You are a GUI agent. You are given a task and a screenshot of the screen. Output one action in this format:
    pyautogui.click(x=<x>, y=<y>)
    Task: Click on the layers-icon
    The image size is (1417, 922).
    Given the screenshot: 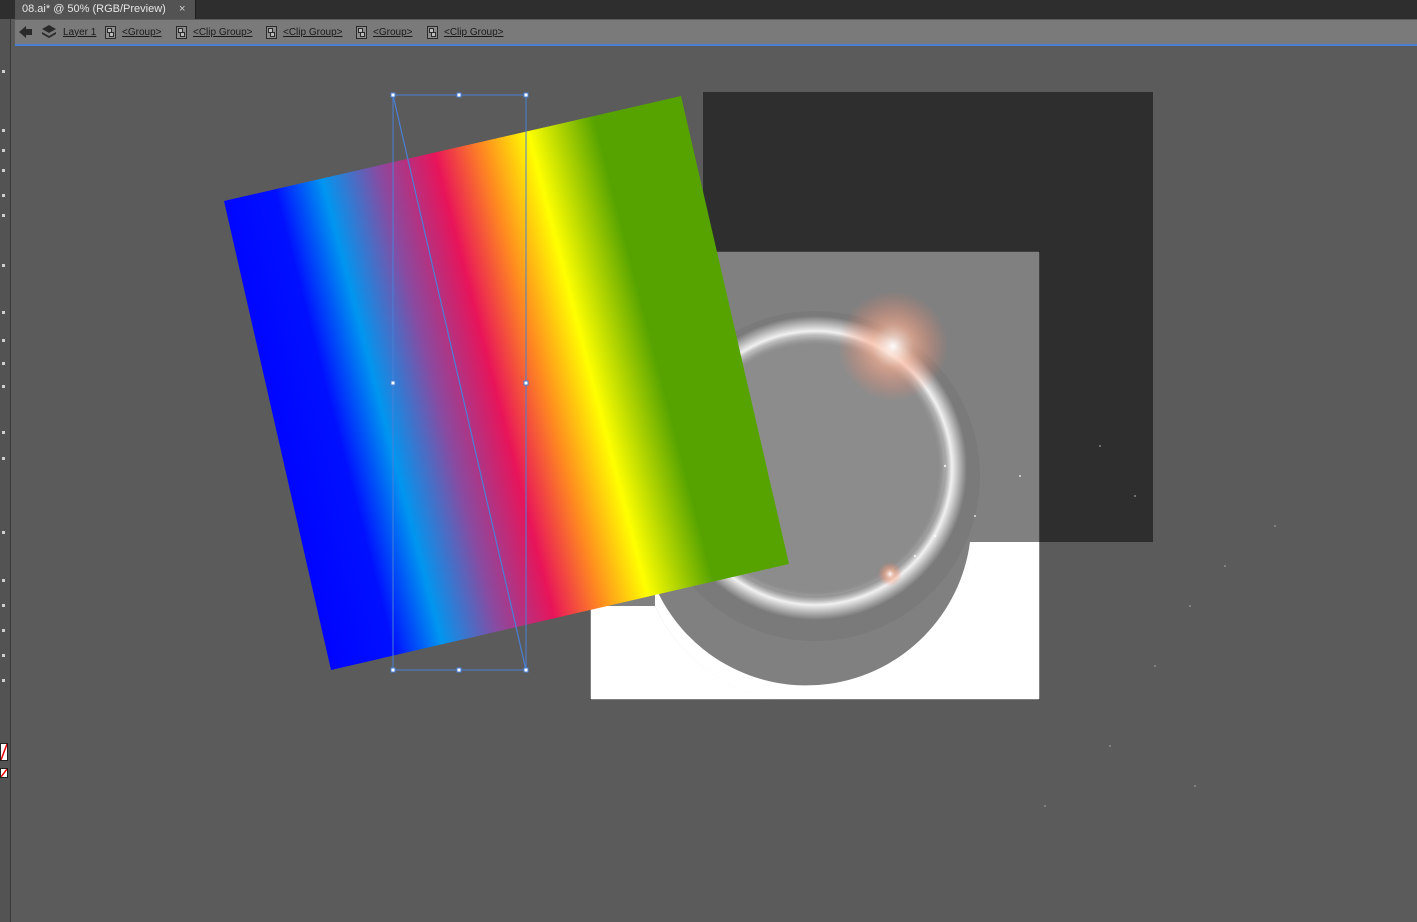 What is the action you would take?
    pyautogui.click(x=49, y=32)
    